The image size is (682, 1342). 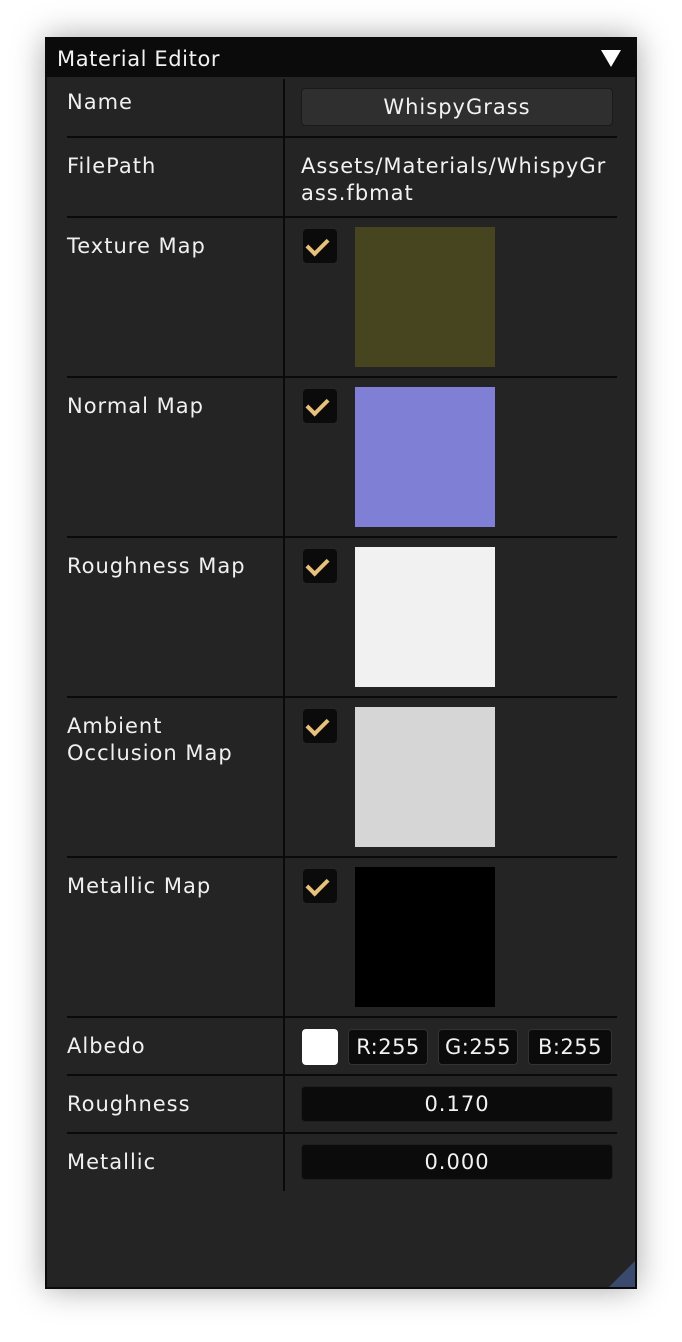 What do you see at coordinates (425, 777) in the screenshot?
I see `ambient-occlusion-map-thumbnail` at bounding box center [425, 777].